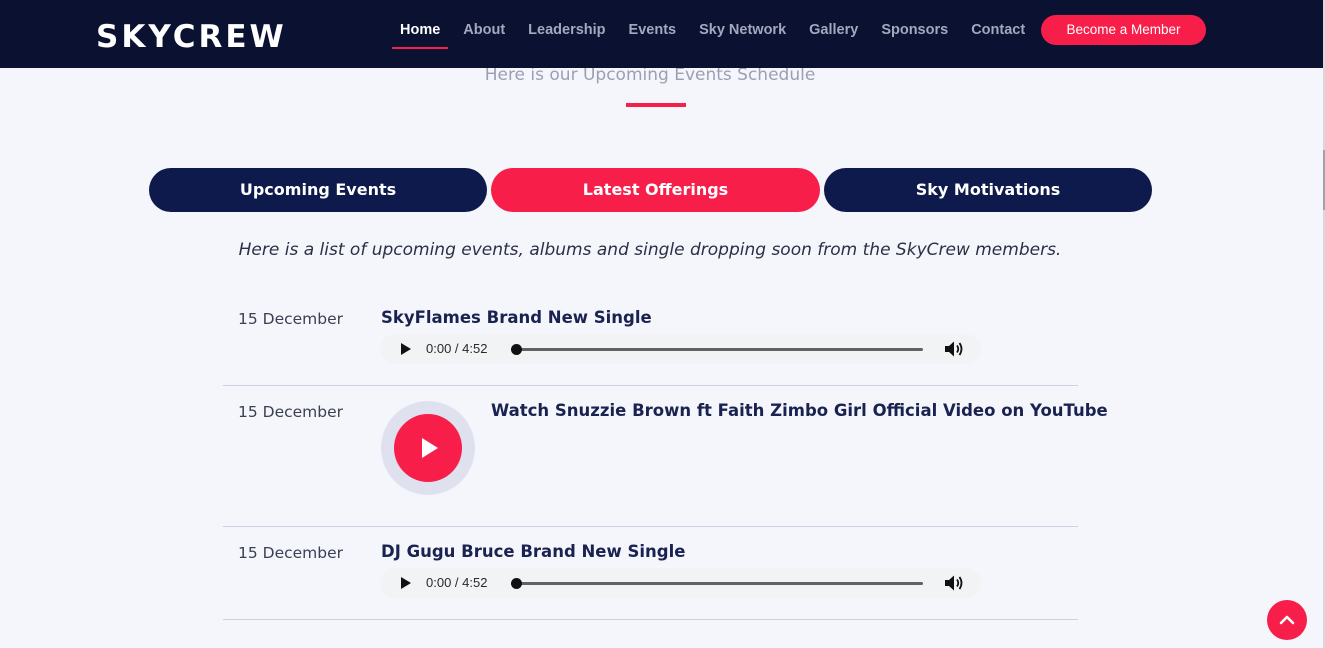  I want to click on event-title: SkyFlames Brand New Single, so click(516, 317).